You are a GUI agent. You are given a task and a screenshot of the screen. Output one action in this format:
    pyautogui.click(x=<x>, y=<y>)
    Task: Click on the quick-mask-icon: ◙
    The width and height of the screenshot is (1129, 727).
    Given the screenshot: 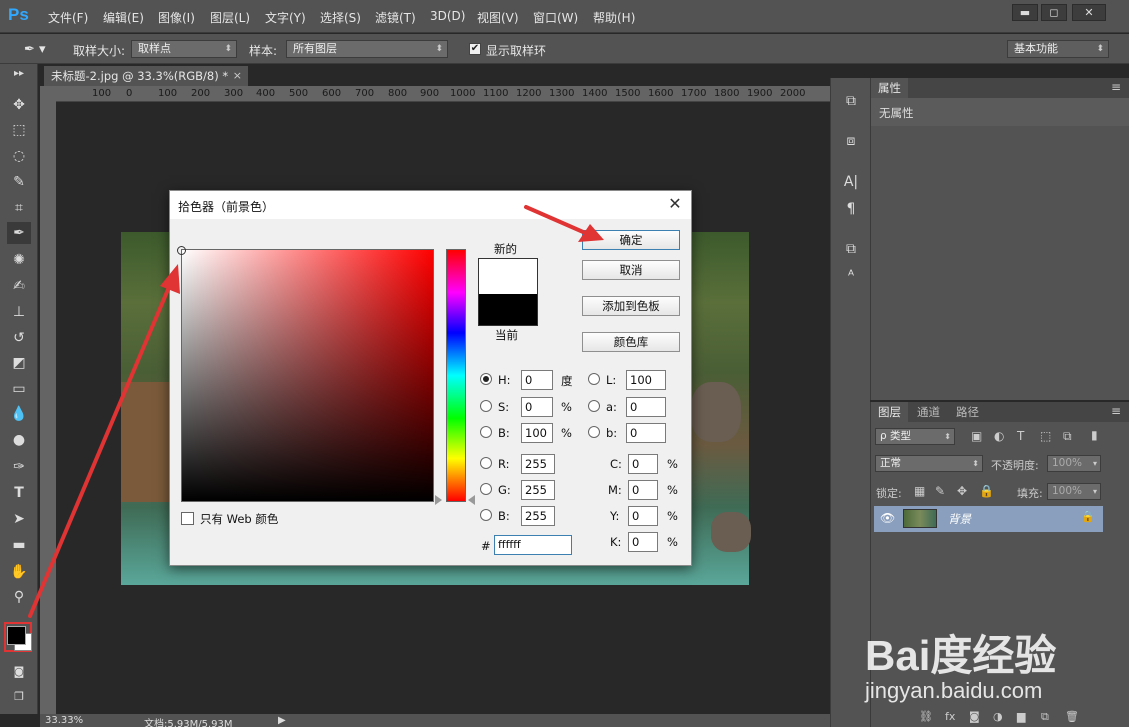 What is the action you would take?
    pyautogui.click(x=19, y=672)
    